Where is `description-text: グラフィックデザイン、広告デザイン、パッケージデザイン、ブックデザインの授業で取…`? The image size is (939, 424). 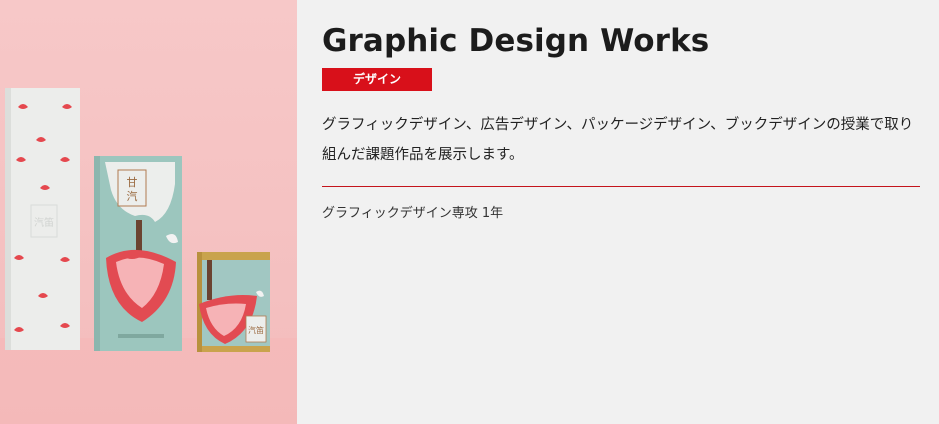 description-text: グラフィックデザイン、広告デザイン、パッケージデザイン、ブックデザインの授業で取… is located at coordinates (618, 140).